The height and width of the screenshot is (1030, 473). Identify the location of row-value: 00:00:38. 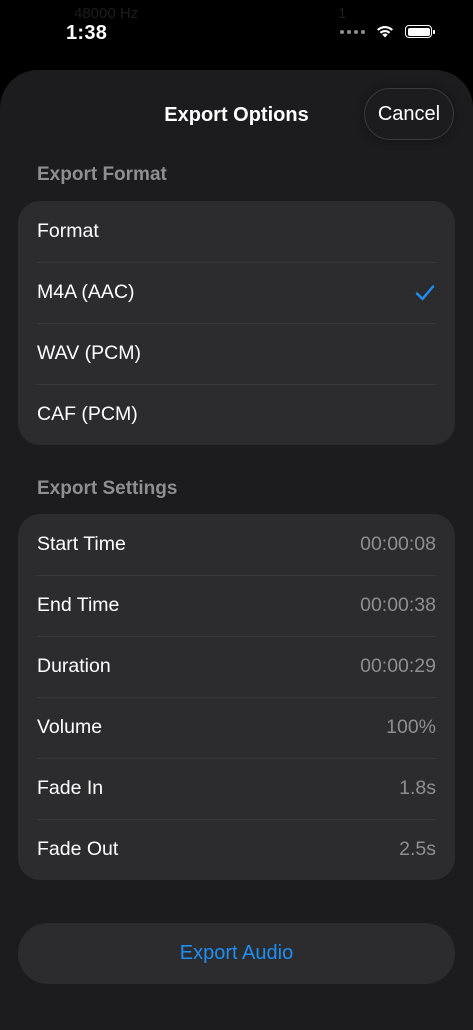
(398, 605).